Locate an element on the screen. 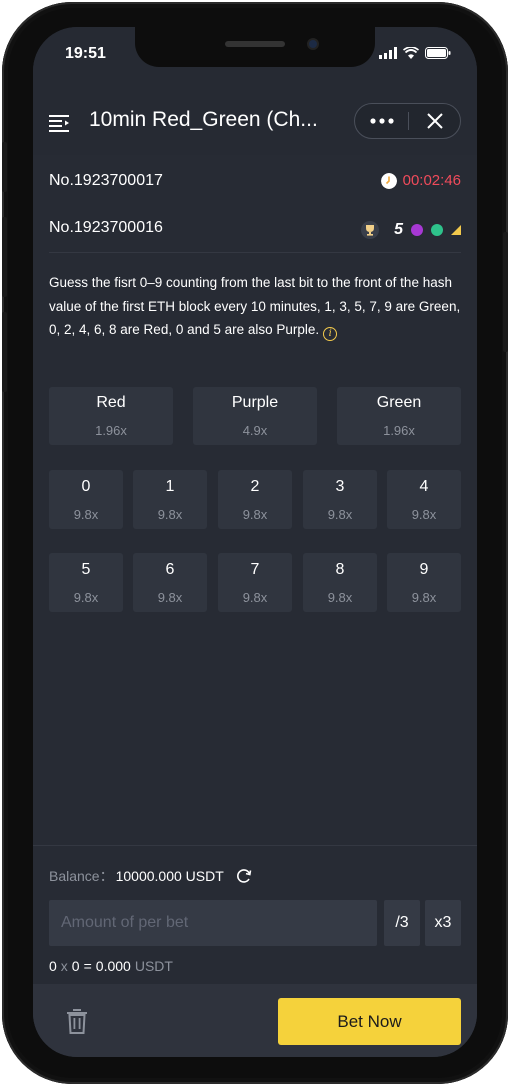 This screenshot has width=510, height=1086. calc-amount: 0 is located at coordinates (53, 966).